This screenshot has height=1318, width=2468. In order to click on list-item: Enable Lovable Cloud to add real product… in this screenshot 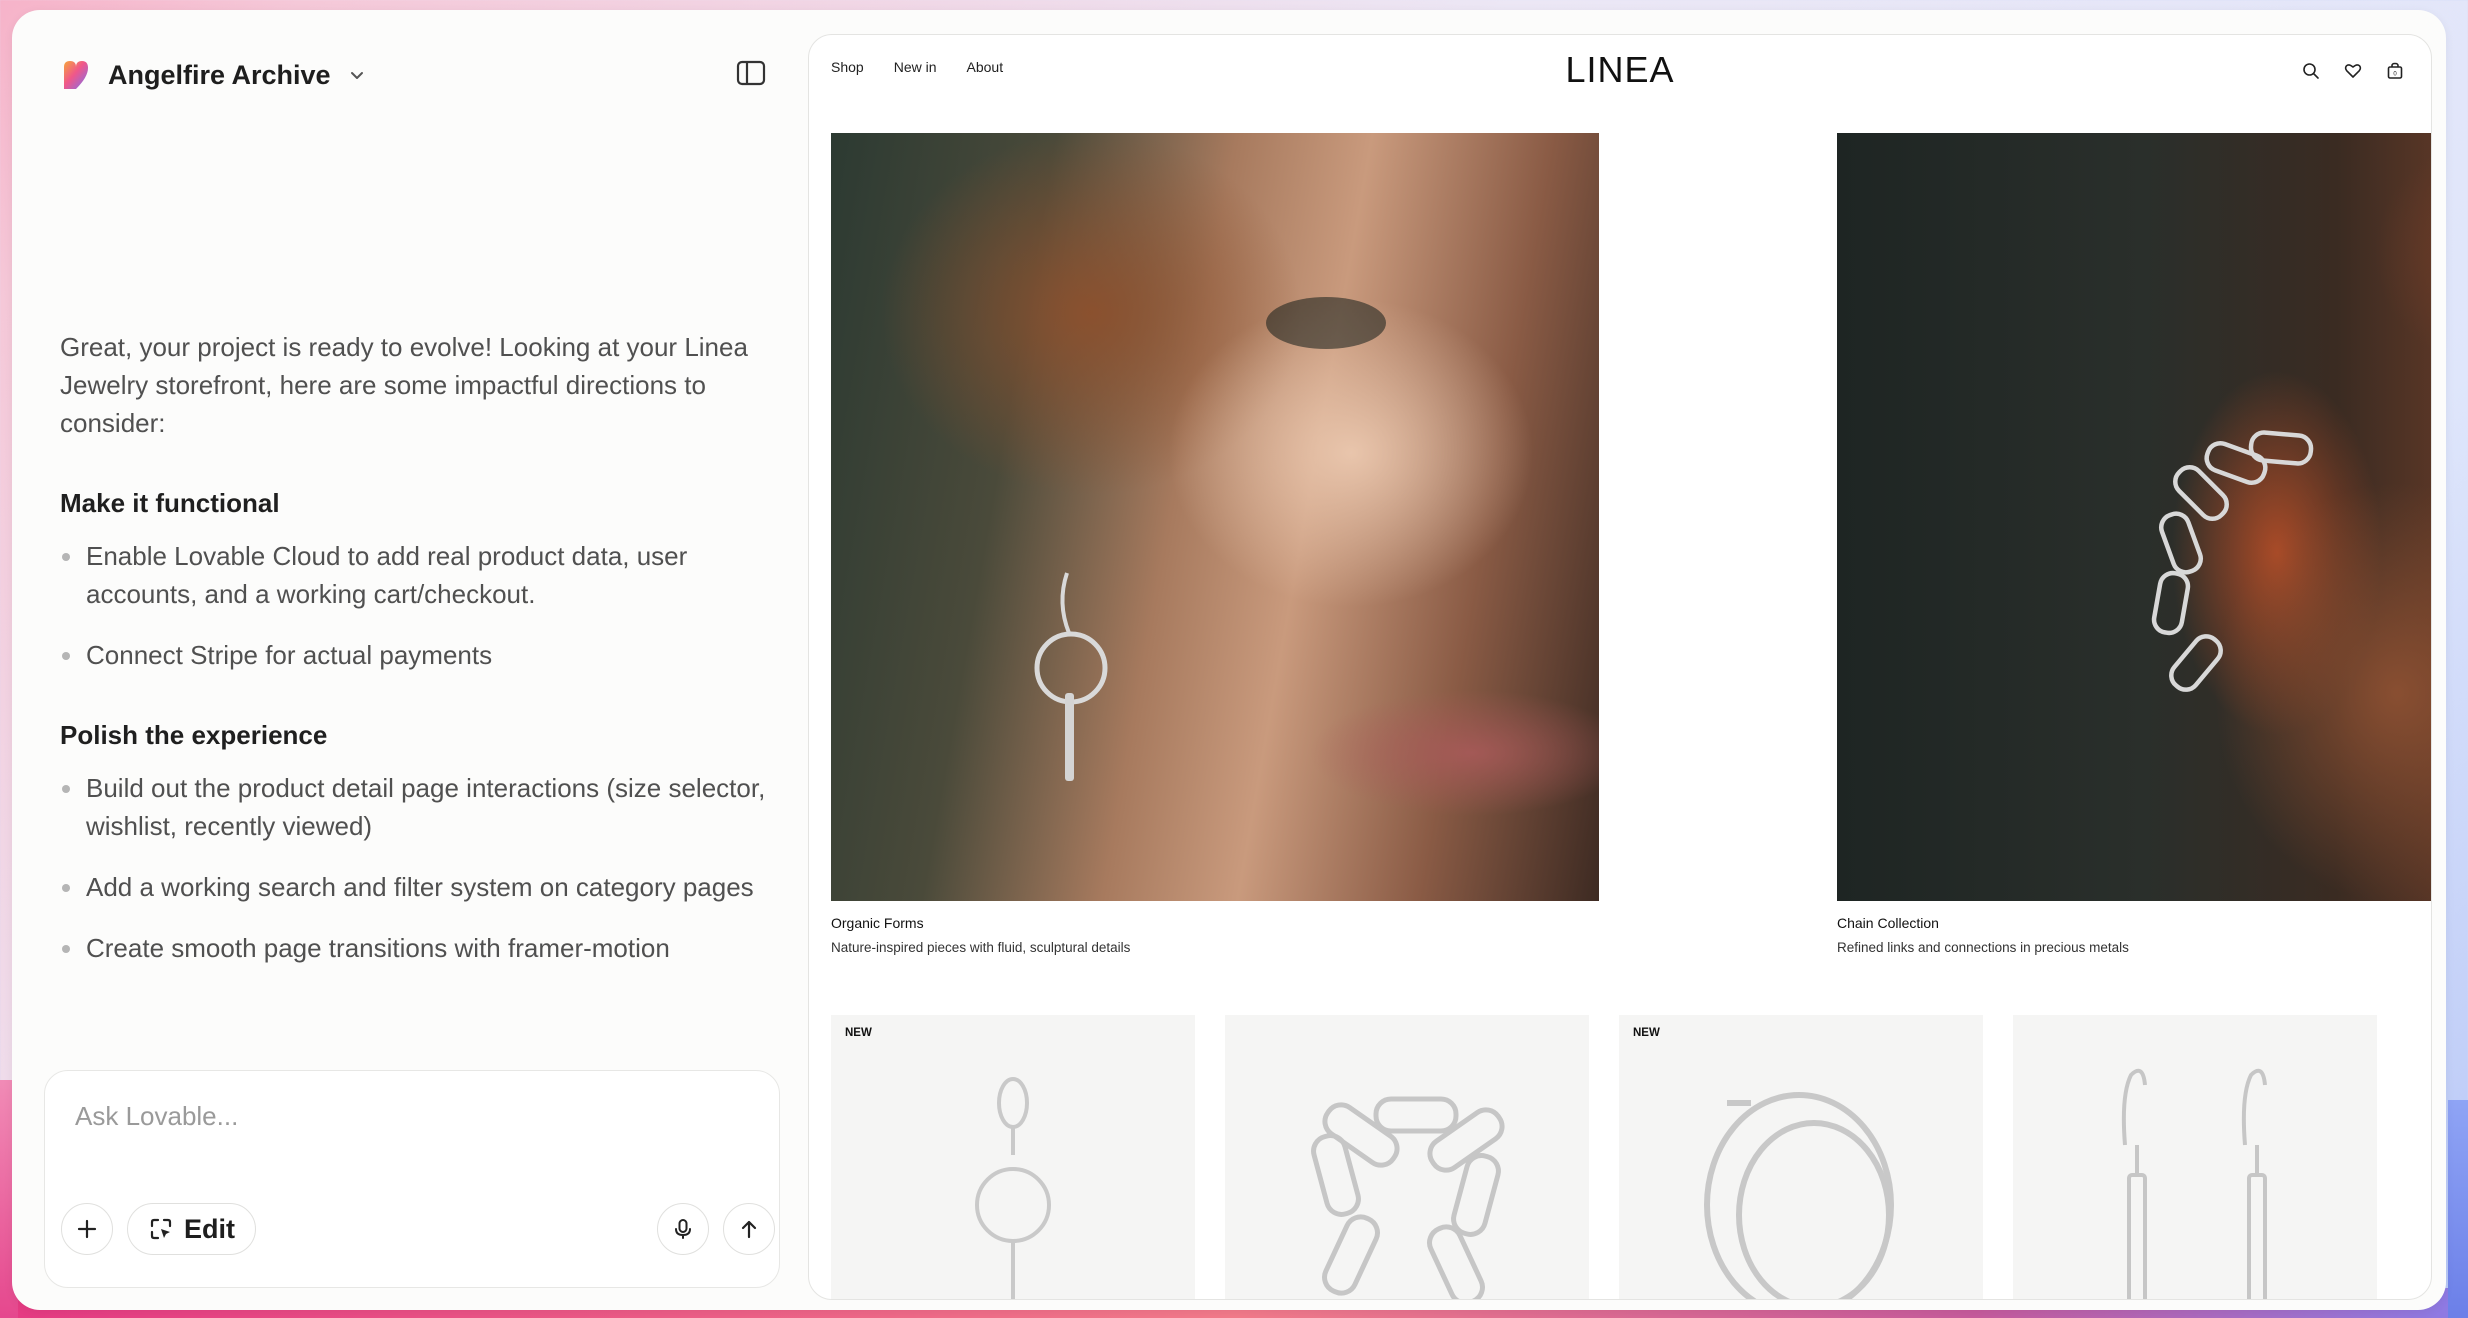, I will do `click(420, 575)`.